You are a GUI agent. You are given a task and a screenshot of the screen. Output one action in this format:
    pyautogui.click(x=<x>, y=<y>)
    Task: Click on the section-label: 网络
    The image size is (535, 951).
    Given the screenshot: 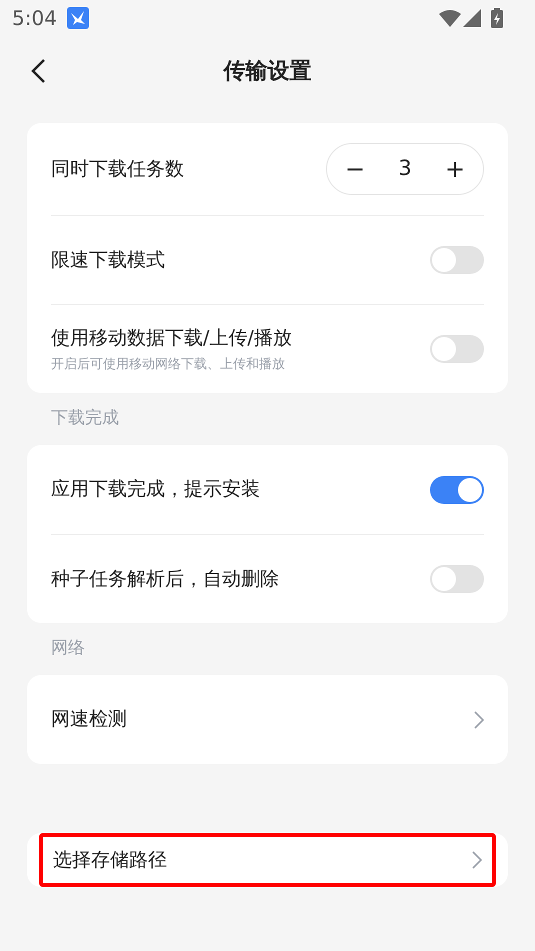 What is the action you would take?
    pyautogui.click(x=68, y=648)
    